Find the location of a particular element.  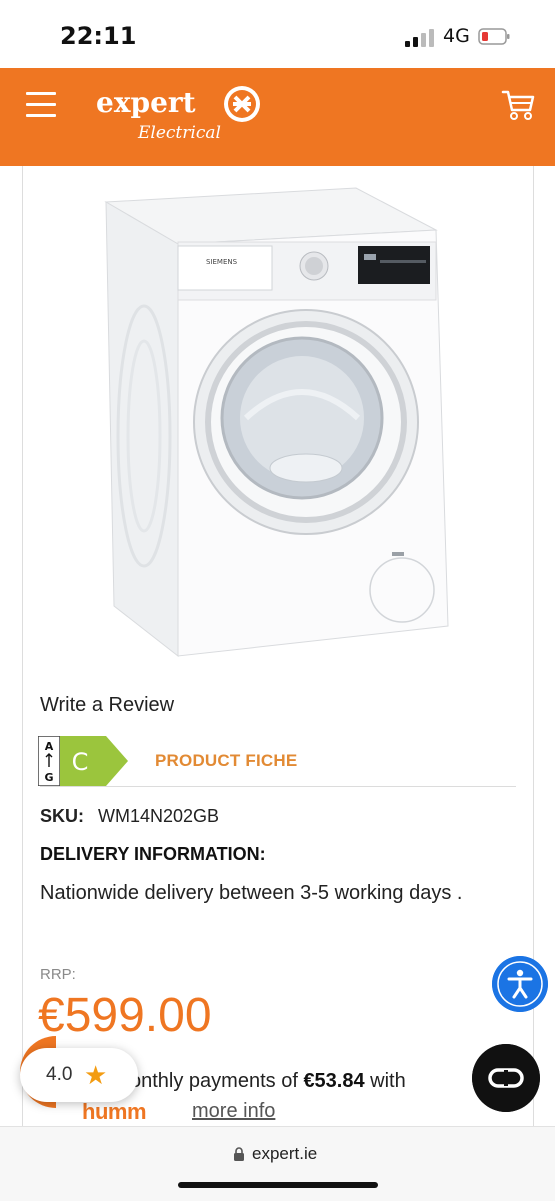

energy-rating-badge: A G C is located at coordinates (84, 761).